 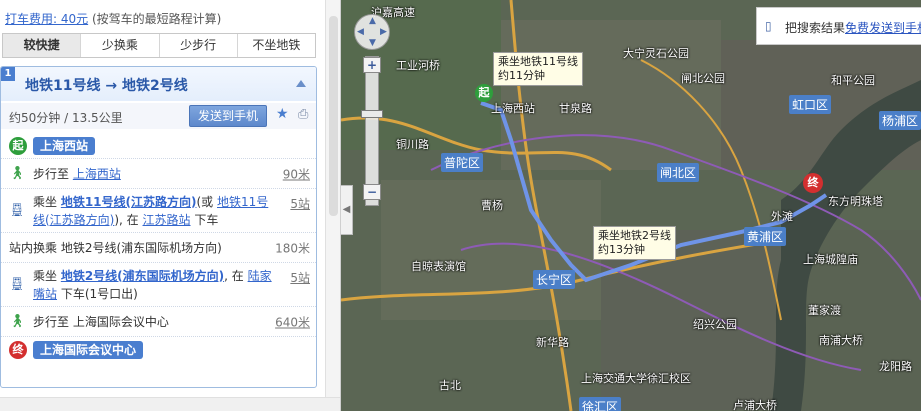 What do you see at coordinates (154, 174) in the screenshot?
I see `step-text: 步行至 上海西站` at bounding box center [154, 174].